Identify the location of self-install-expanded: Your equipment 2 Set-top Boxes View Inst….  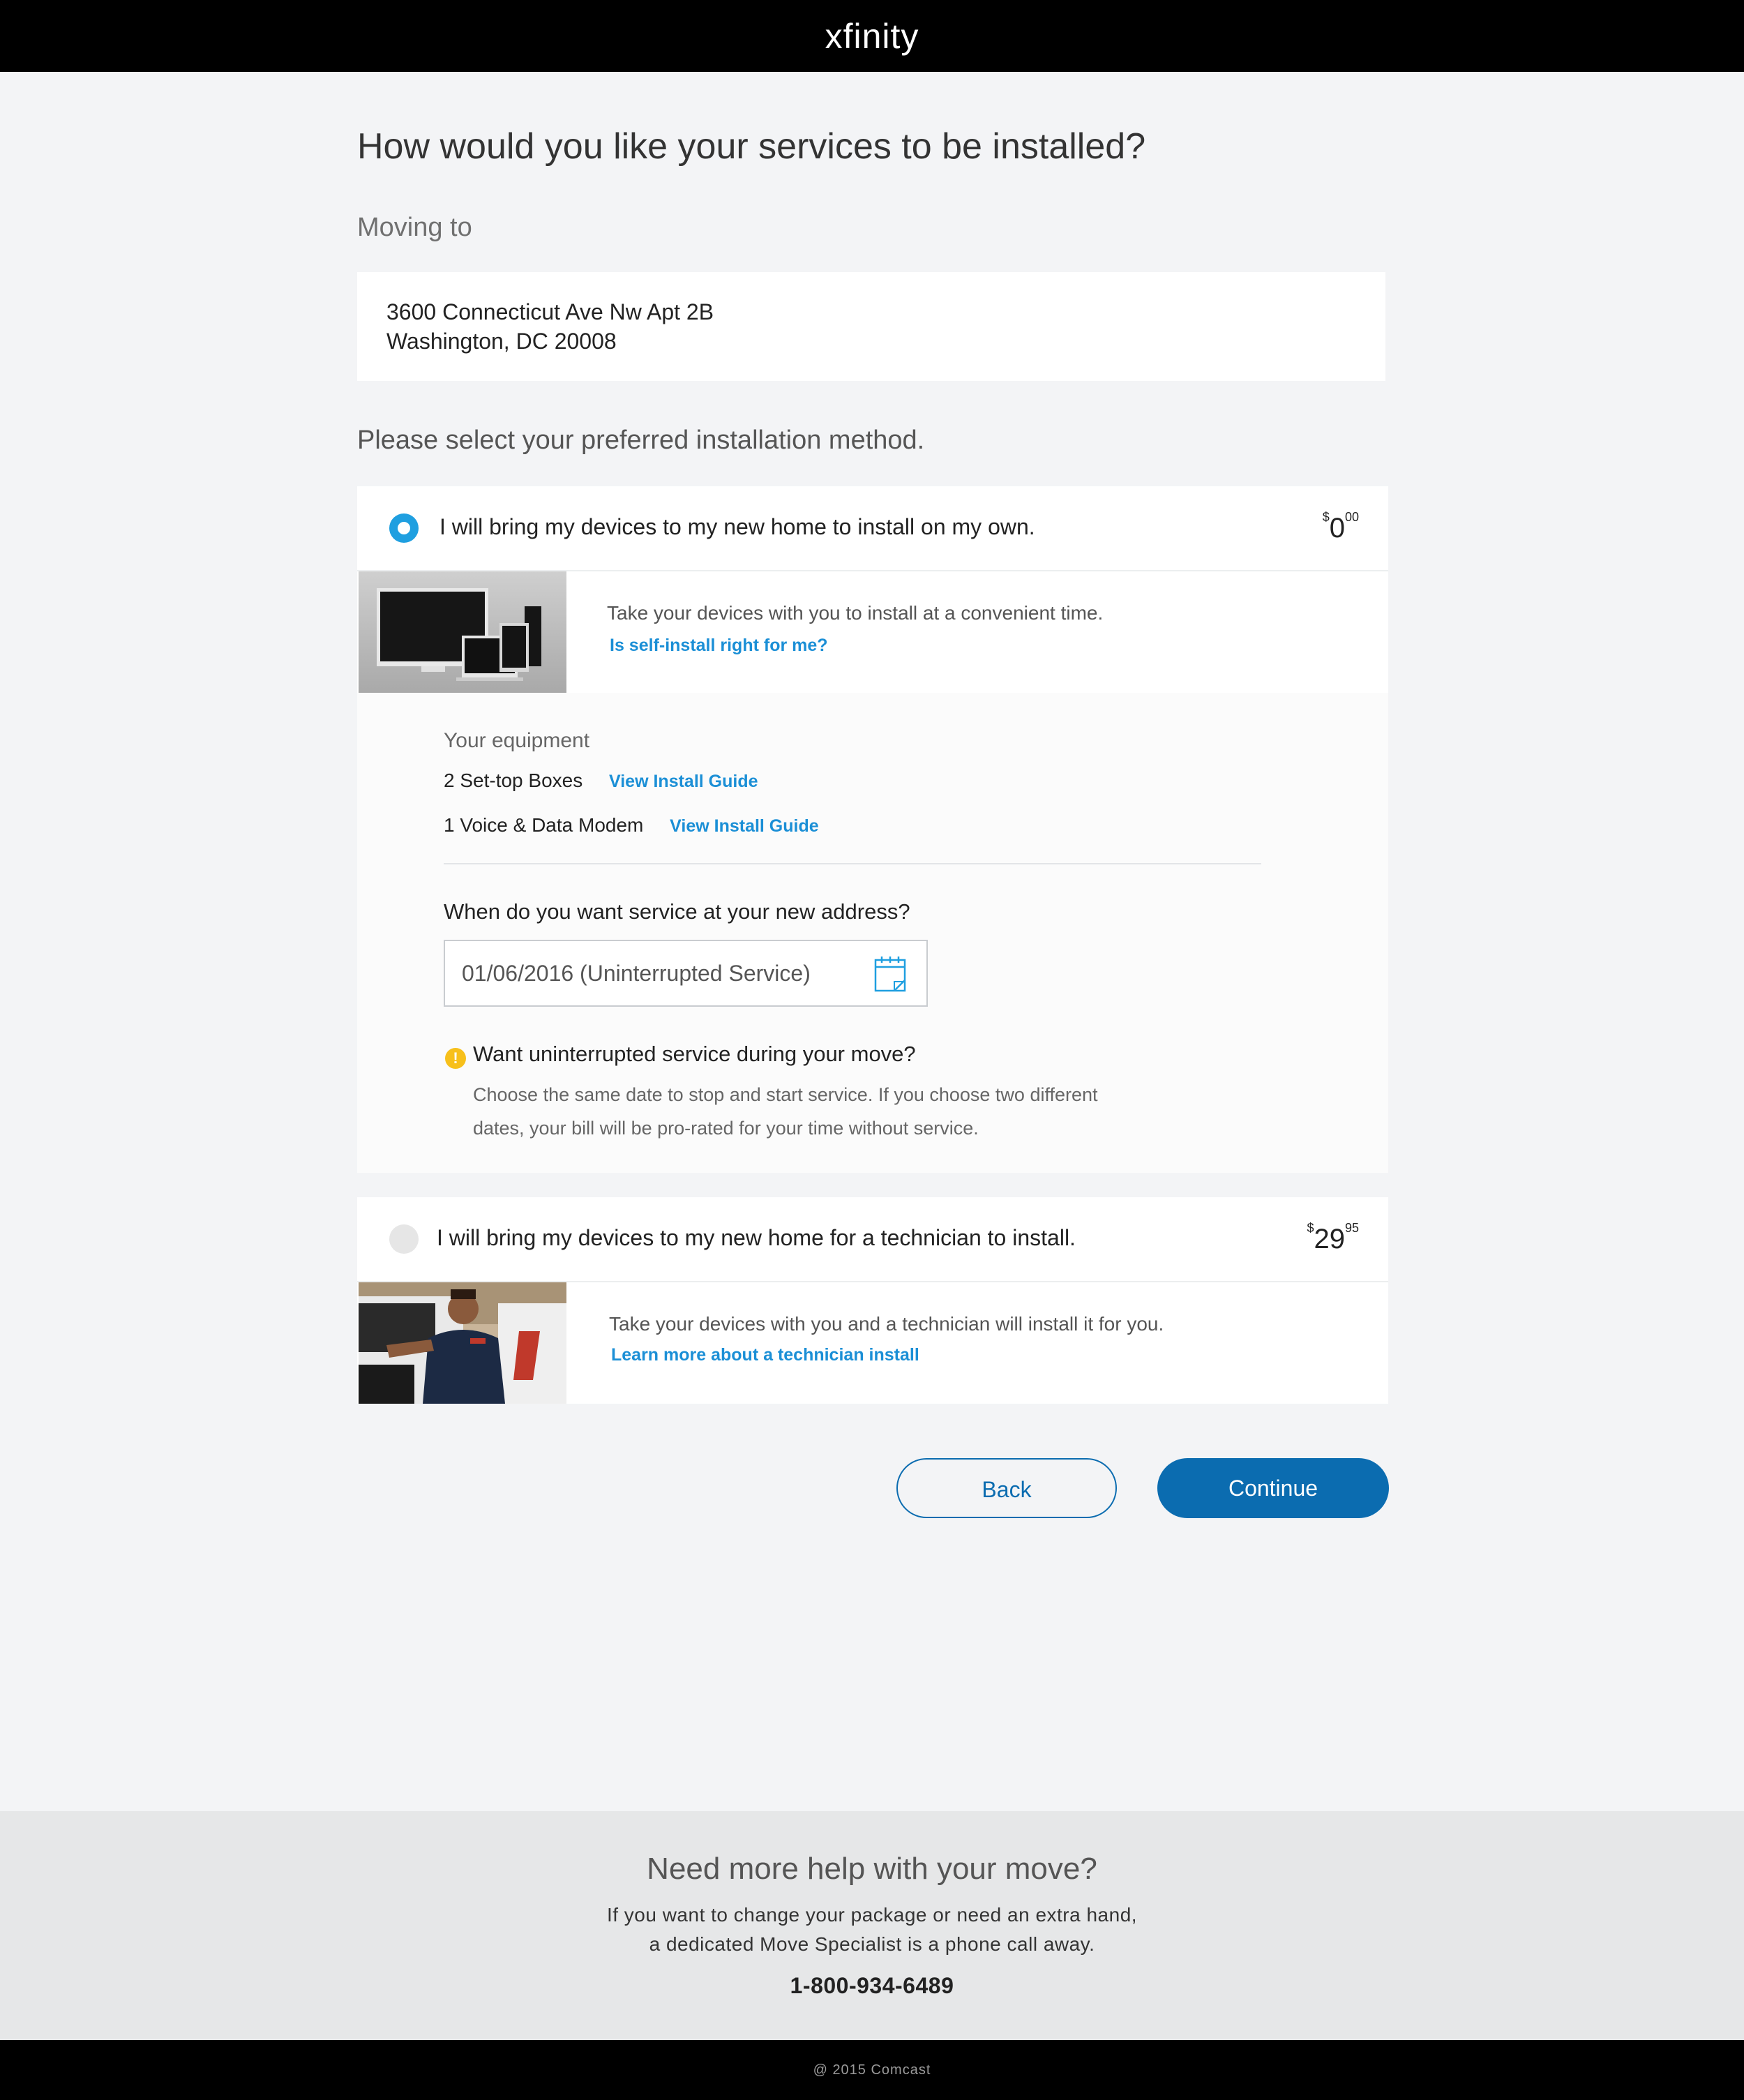
(872, 933).